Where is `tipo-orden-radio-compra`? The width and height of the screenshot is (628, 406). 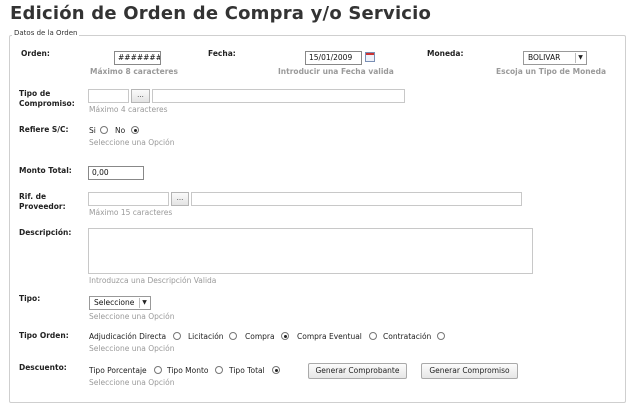
tipo-orden-radio-compra is located at coordinates (285, 336).